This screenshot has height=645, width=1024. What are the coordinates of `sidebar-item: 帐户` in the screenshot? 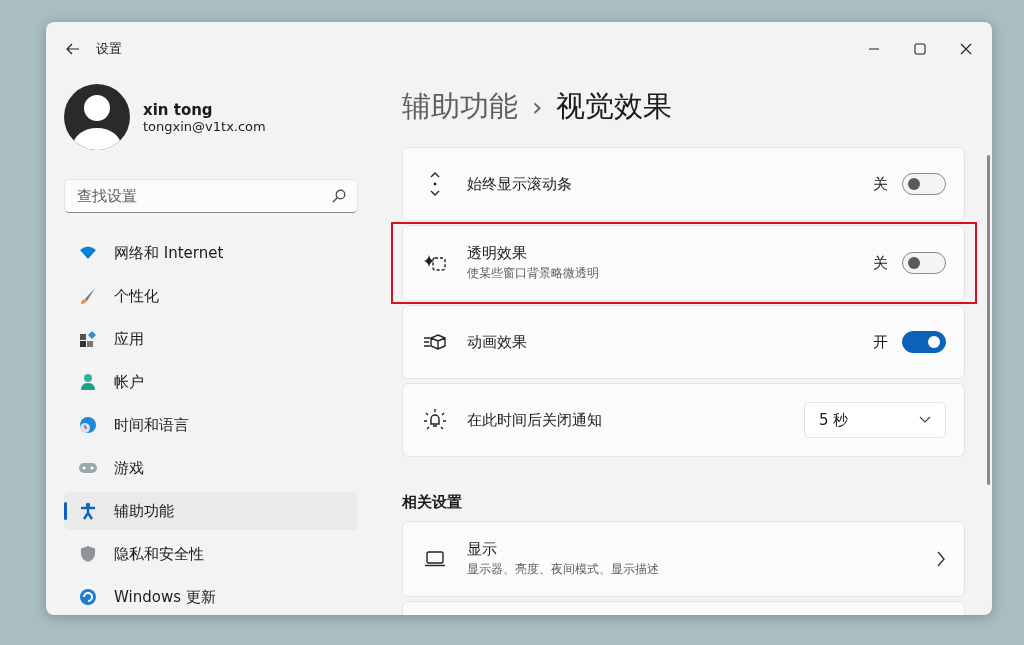 It's located at (211, 382).